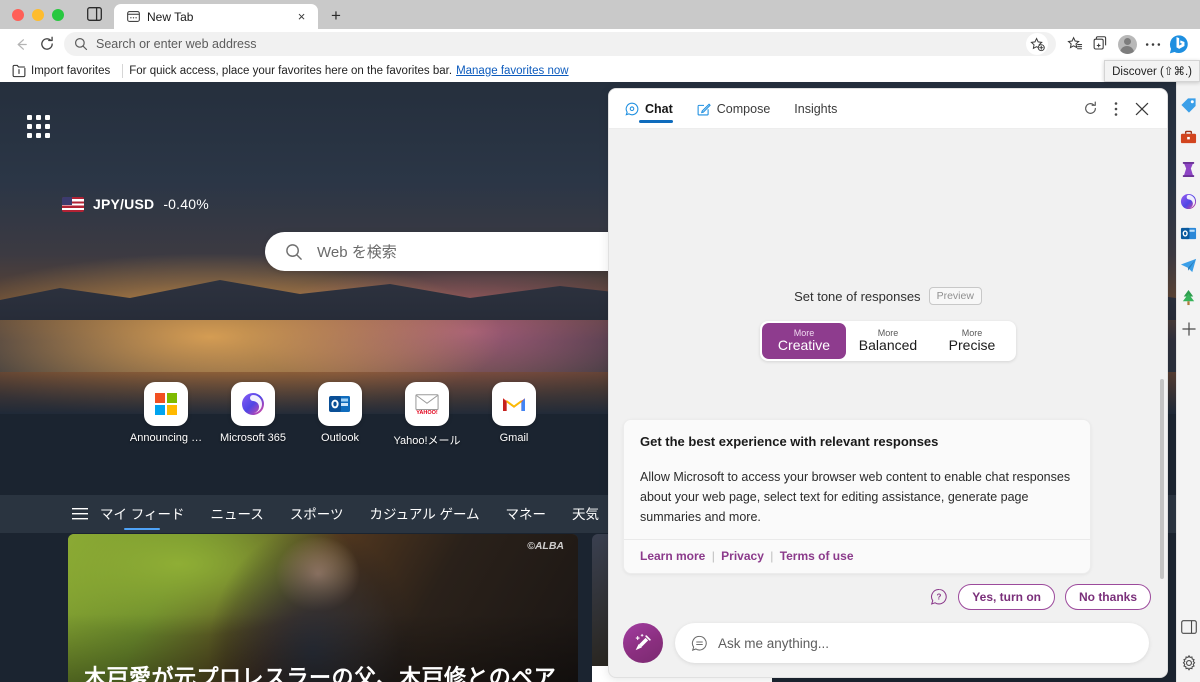  What do you see at coordinates (1189, 329) in the screenshot?
I see `add-sidebar-icon` at bounding box center [1189, 329].